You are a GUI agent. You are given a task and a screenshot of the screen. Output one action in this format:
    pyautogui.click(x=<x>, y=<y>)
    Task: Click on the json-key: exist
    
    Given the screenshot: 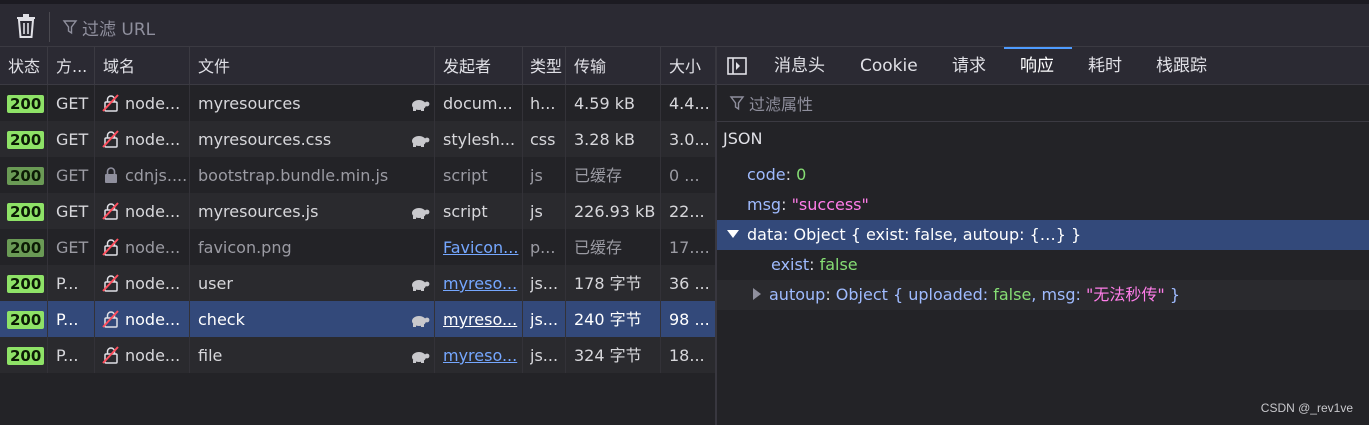 What is the action you would take?
    pyautogui.click(x=790, y=264)
    